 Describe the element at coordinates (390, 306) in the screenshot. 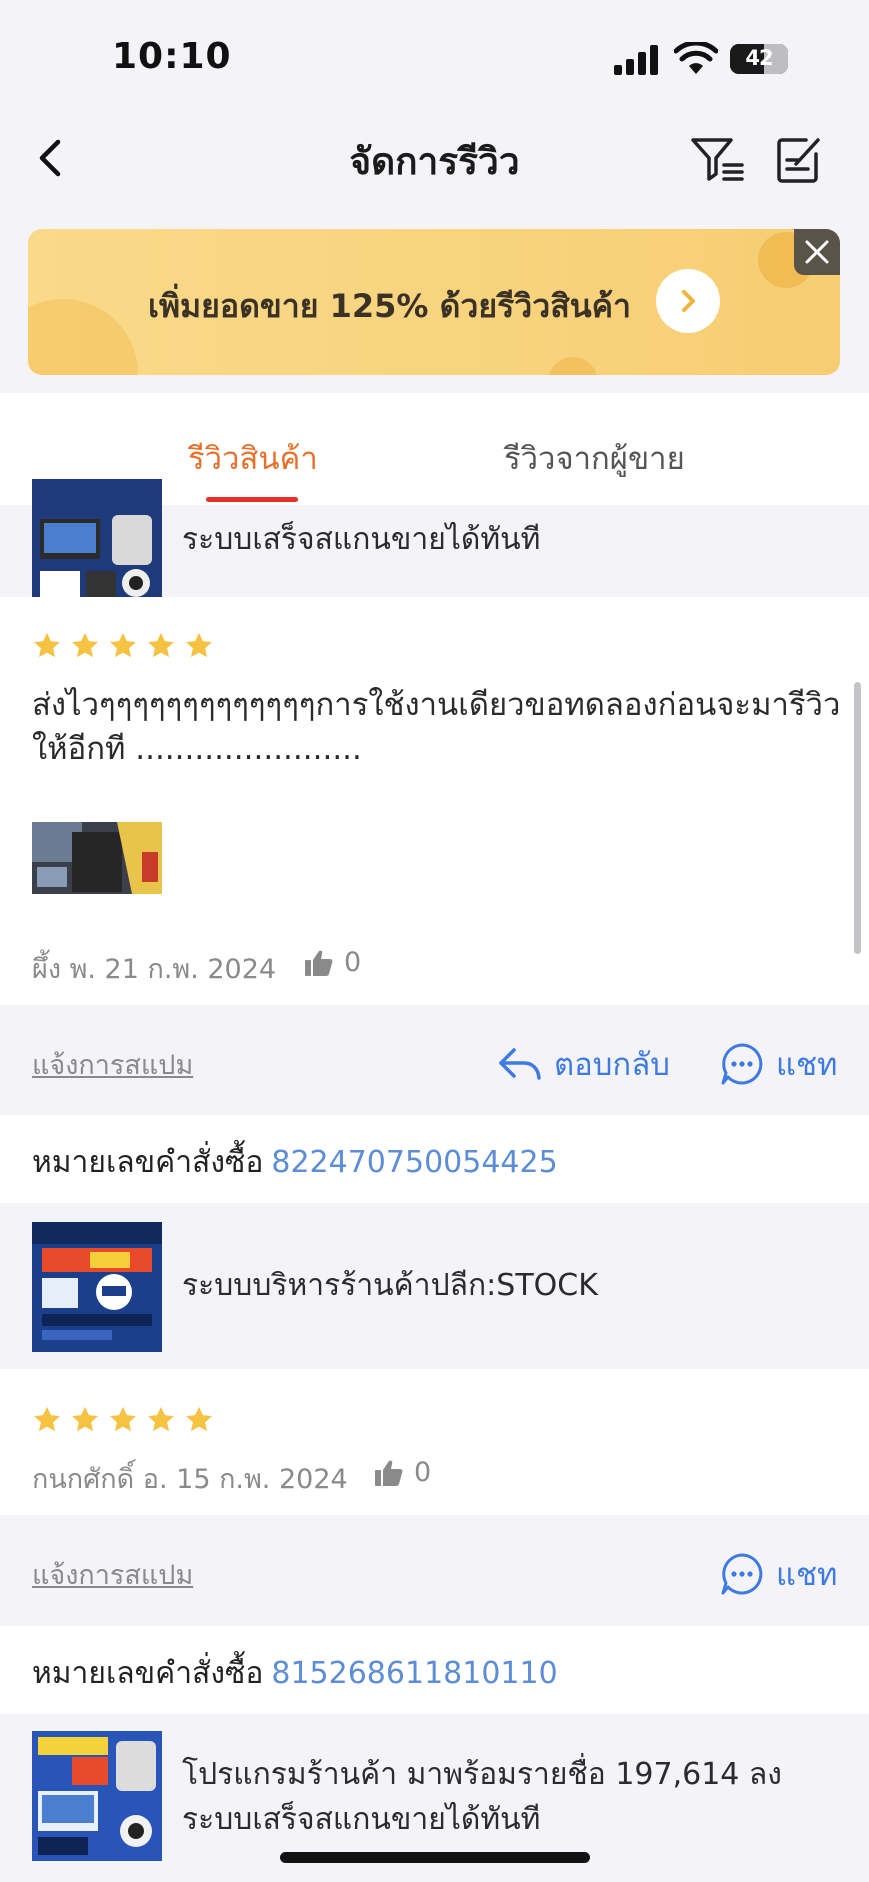

I see `banner-text: เพิ่มยอดขาย 125% ด้วยรีวิวสินค้า` at that location.